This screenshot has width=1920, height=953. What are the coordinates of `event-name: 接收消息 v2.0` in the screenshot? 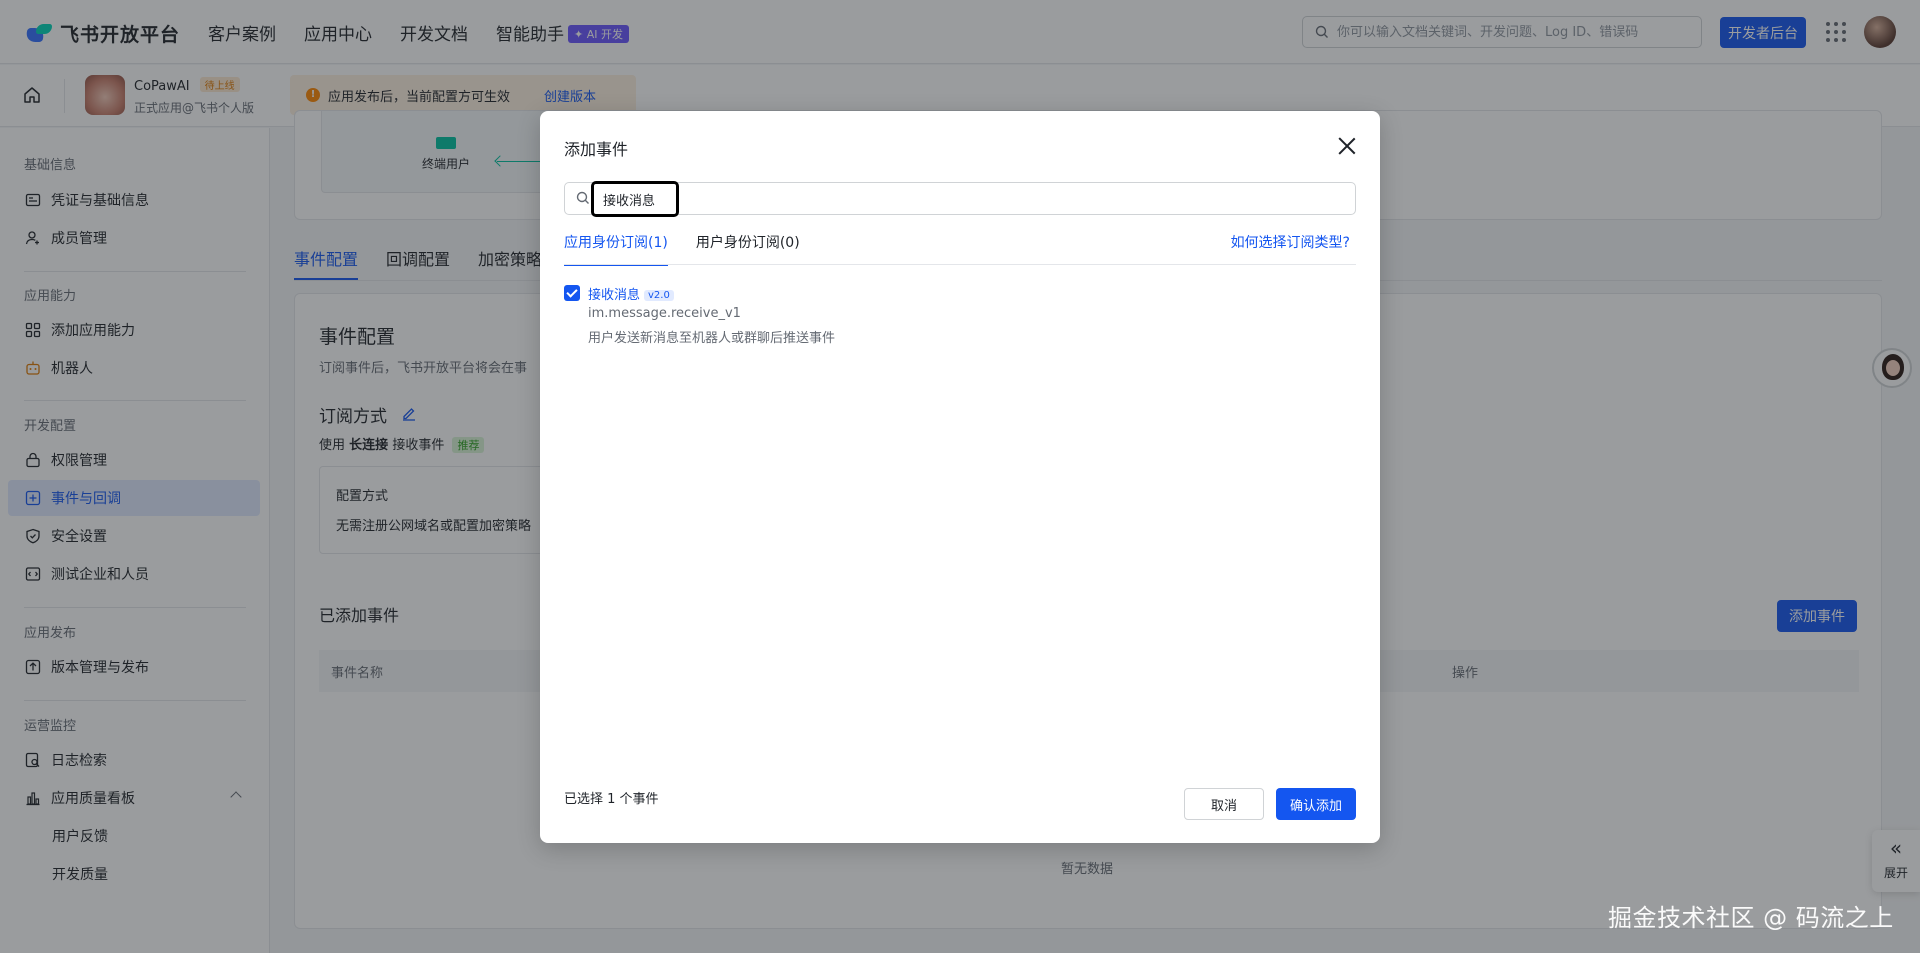 It's located at (631, 293).